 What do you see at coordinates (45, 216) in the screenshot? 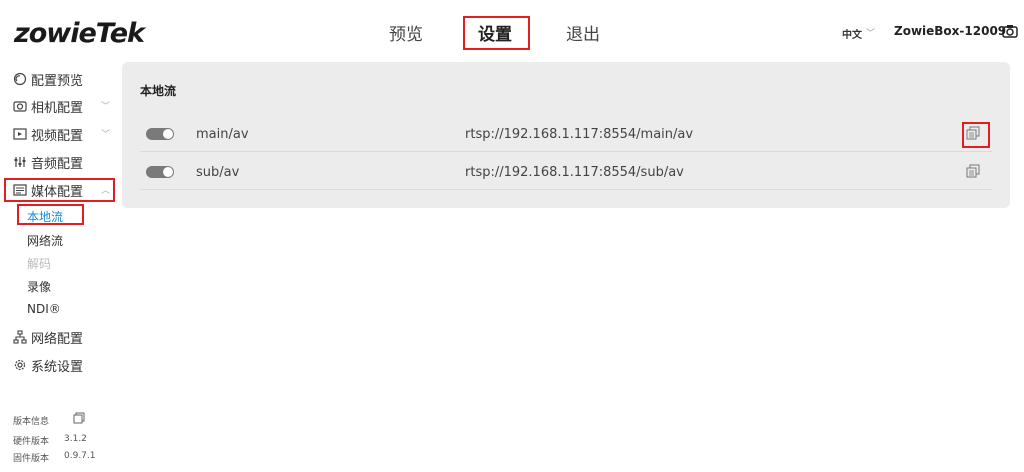
I see `sidebar-sub-local-stream: 本地流` at bounding box center [45, 216].